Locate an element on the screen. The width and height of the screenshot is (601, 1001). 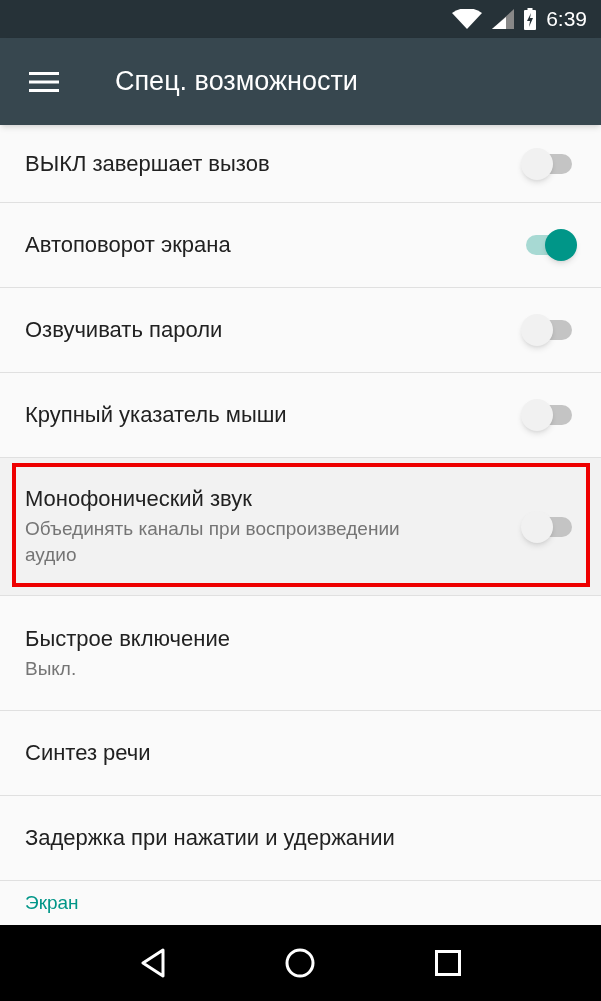
setting-title: Автоповорот экрана is located at coordinates (128, 245).